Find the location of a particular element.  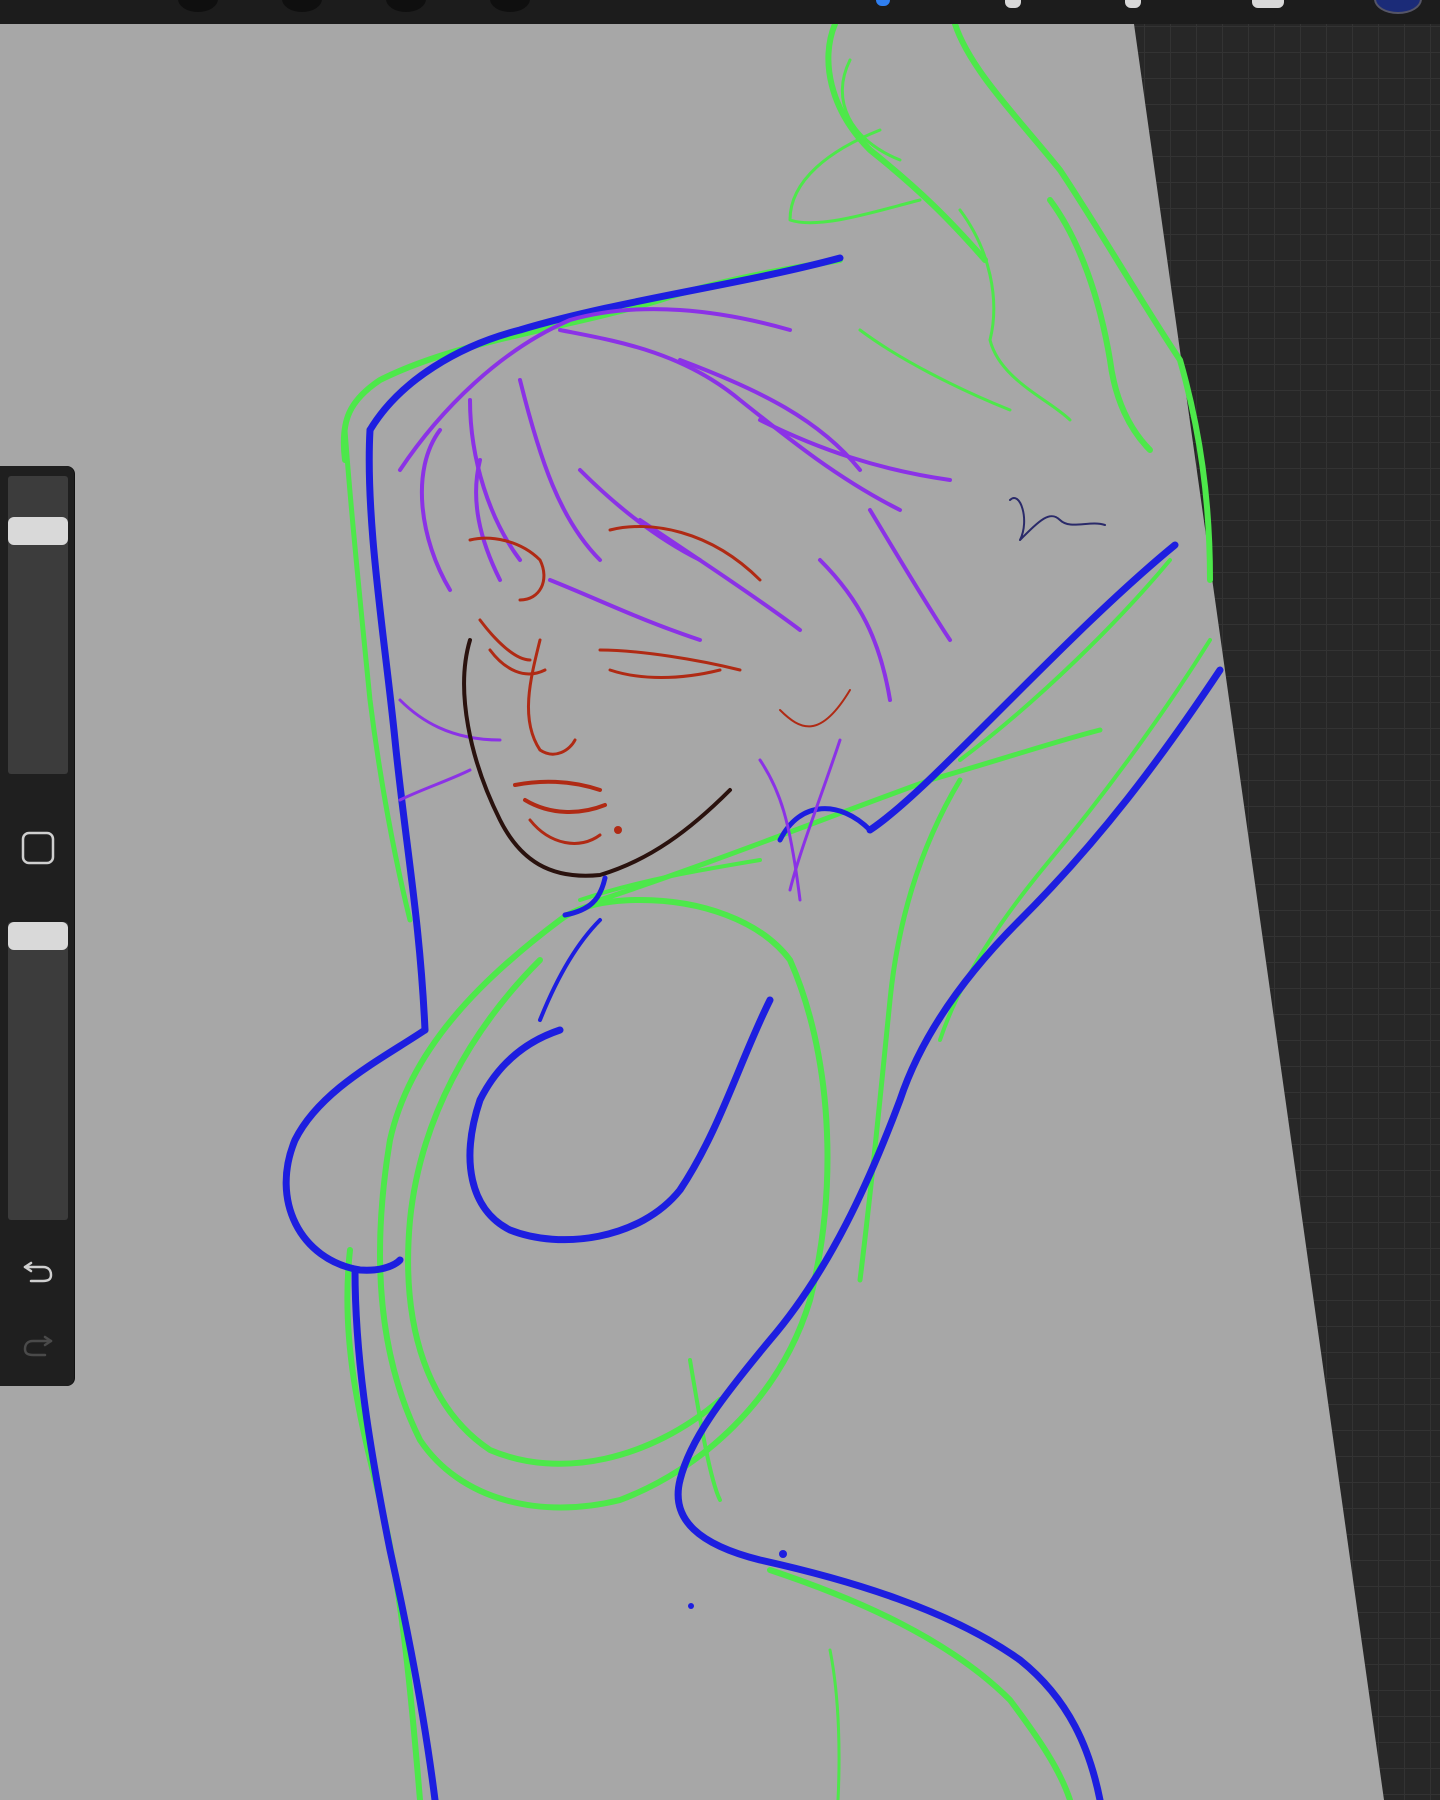

redo-button is located at coordinates (38, 1344).